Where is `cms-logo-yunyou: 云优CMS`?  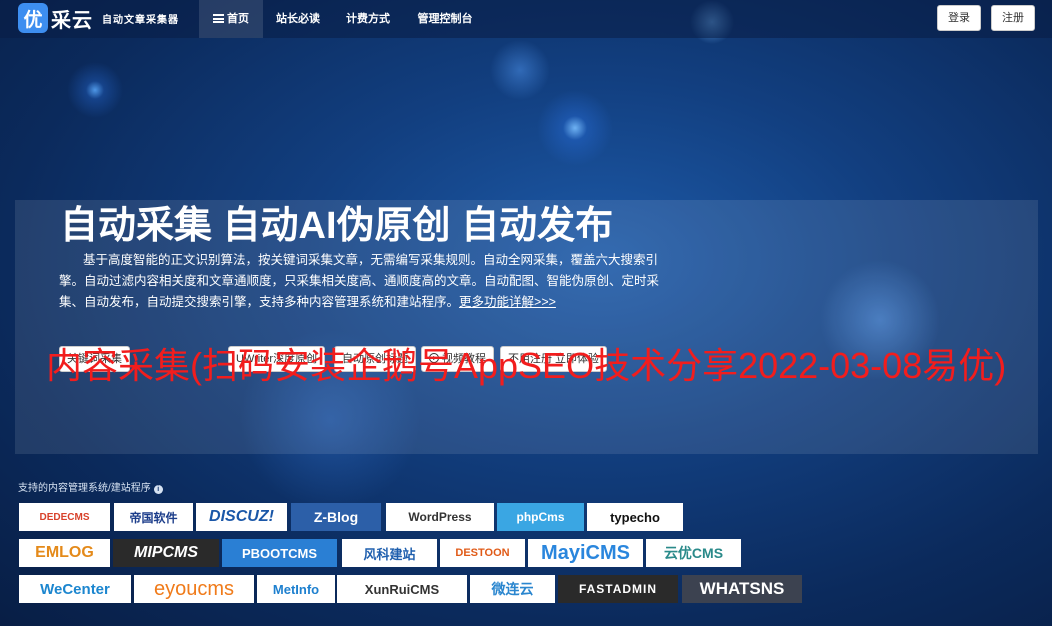 cms-logo-yunyou: 云优CMS is located at coordinates (693, 553).